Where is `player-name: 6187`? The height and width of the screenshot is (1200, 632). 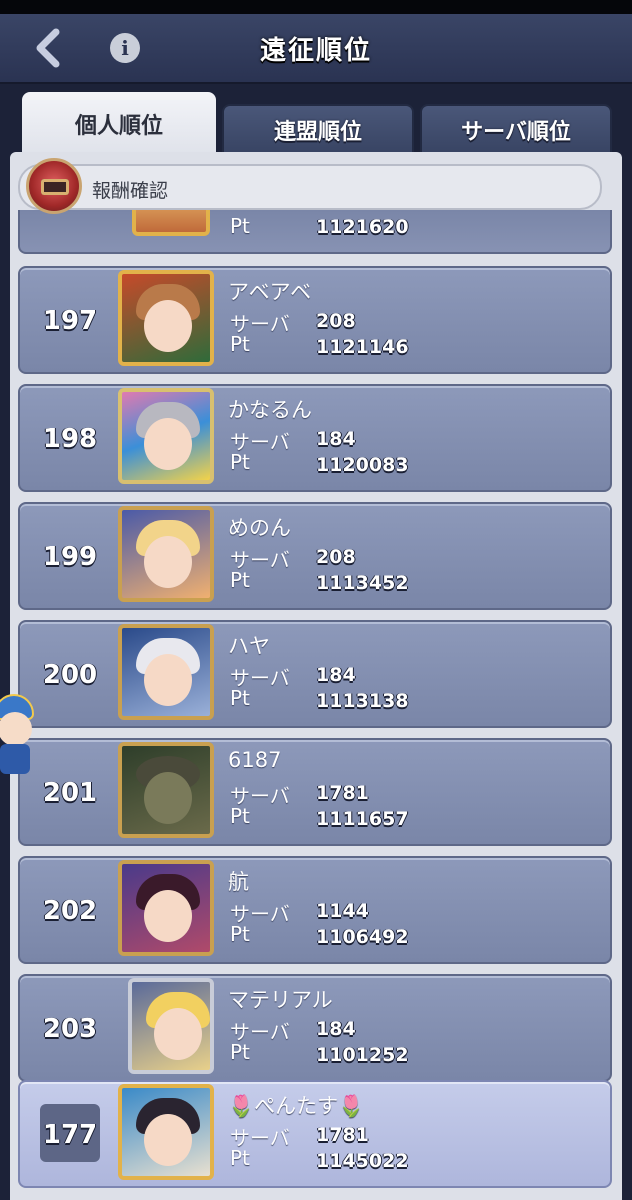
player-name: 6187 is located at coordinates (255, 760).